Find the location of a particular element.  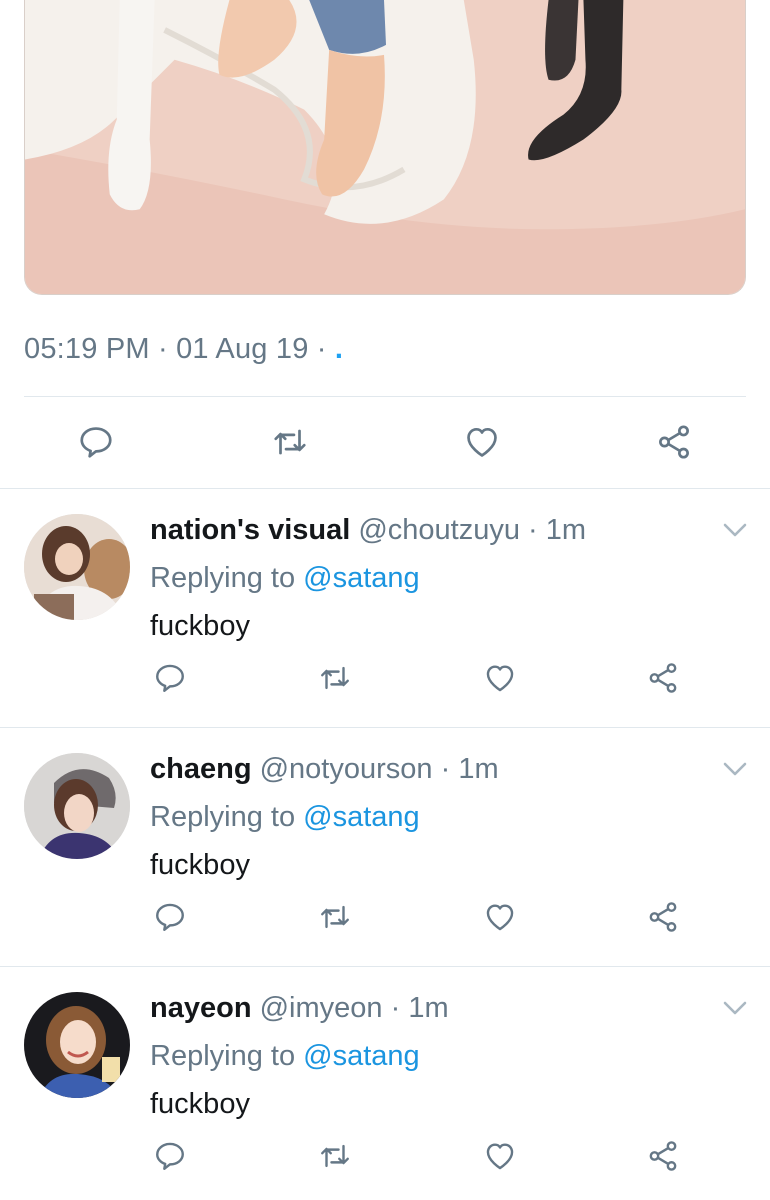

timestamp-text: 05:19 PM · 01 Aug 19 · is located at coordinates (175, 349).